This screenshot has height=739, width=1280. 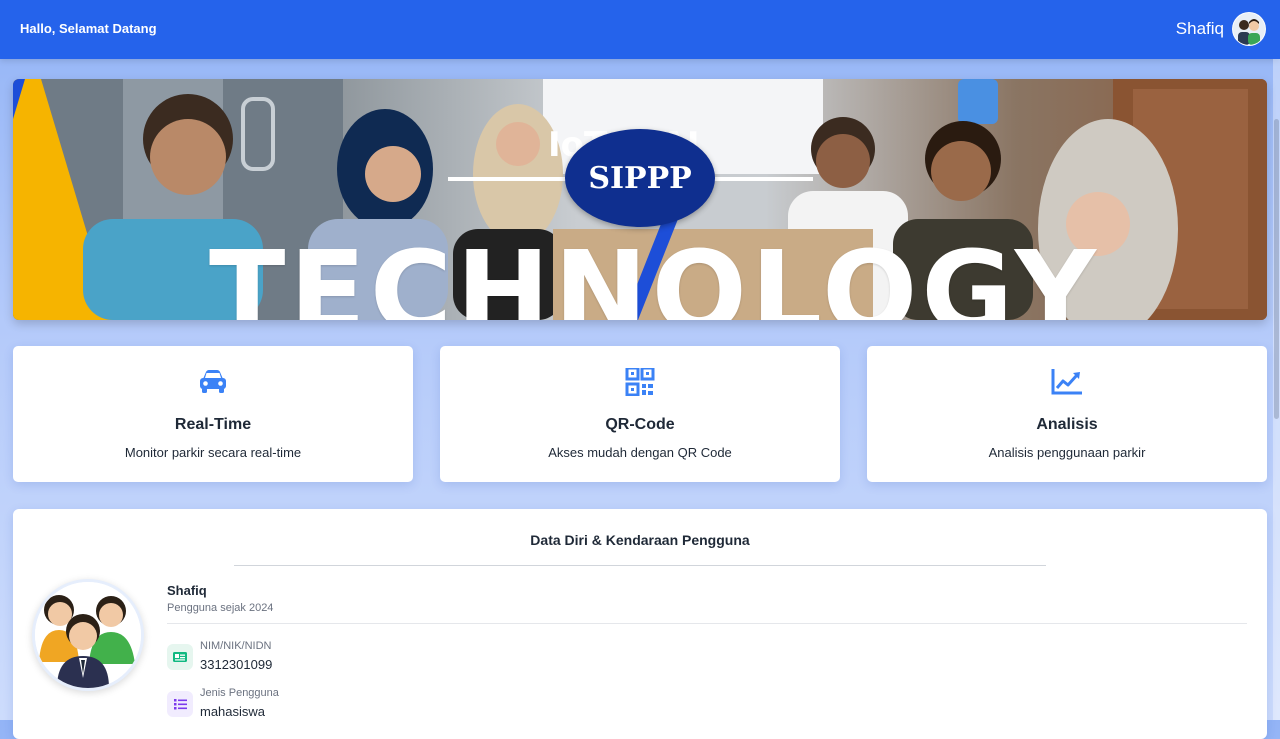 I want to click on car-icon, so click(x=213, y=381).